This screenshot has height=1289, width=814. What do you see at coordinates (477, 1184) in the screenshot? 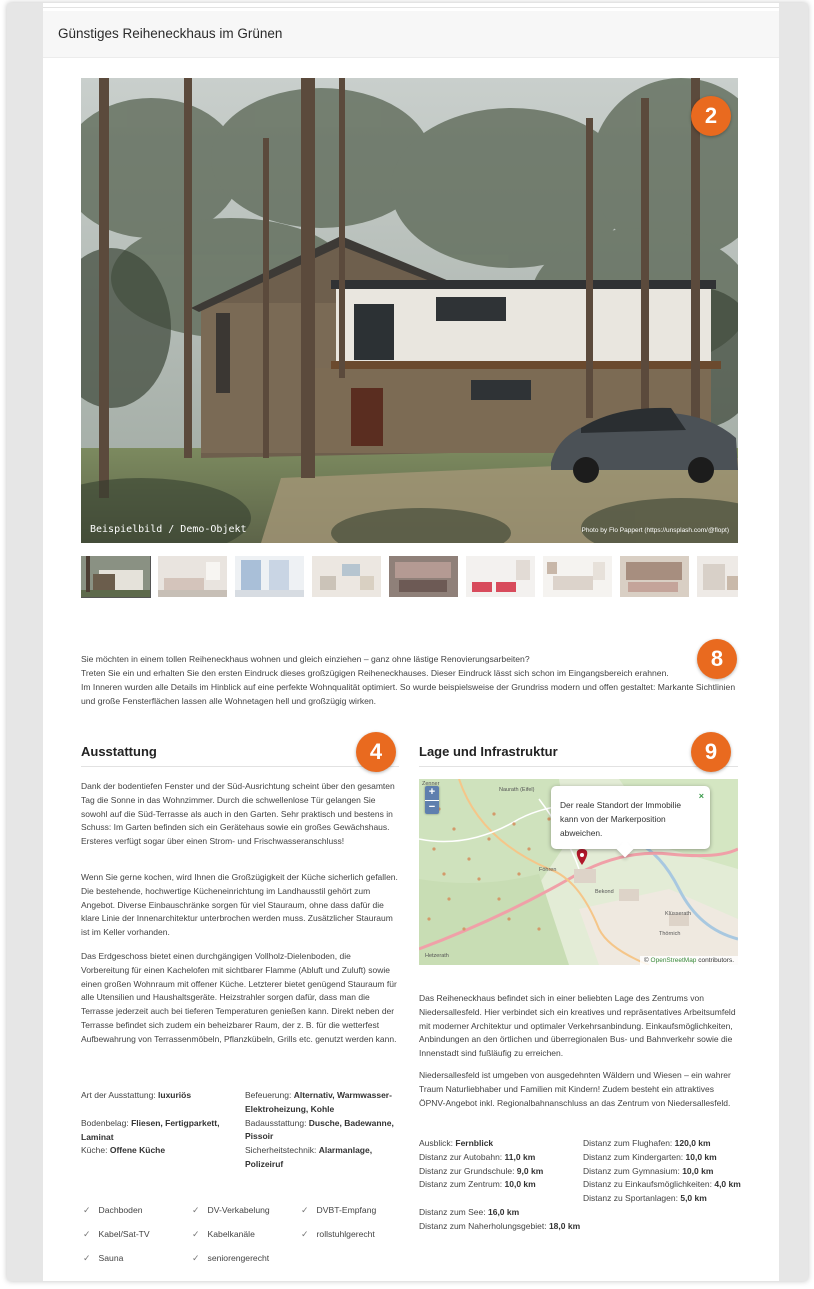
I see `fact-item: Distanz zum Zentrum: 10,0 km` at bounding box center [477, 1184].